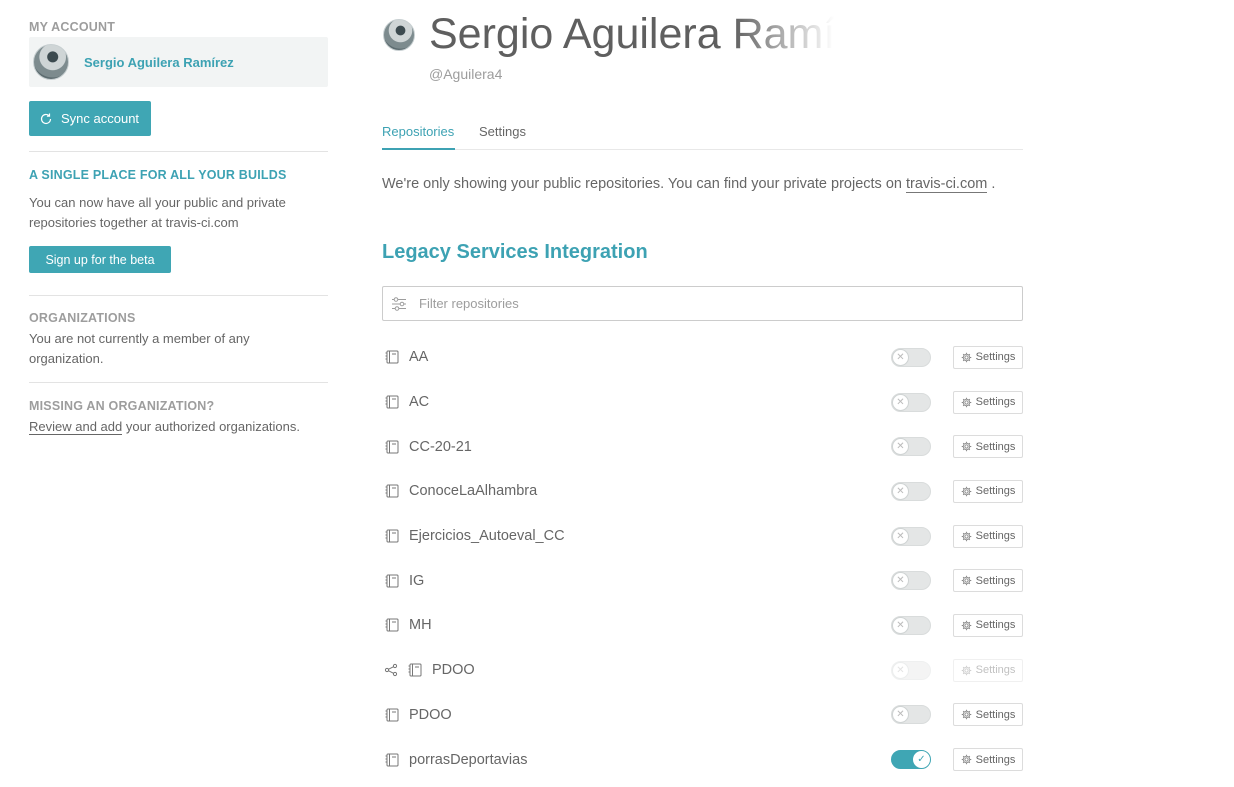  Describe the element at coordinates (702, 759) in the screenshot. I see `repository-row-porrasdeportavias: porrasDeportavias ✓ Settings` at that location.